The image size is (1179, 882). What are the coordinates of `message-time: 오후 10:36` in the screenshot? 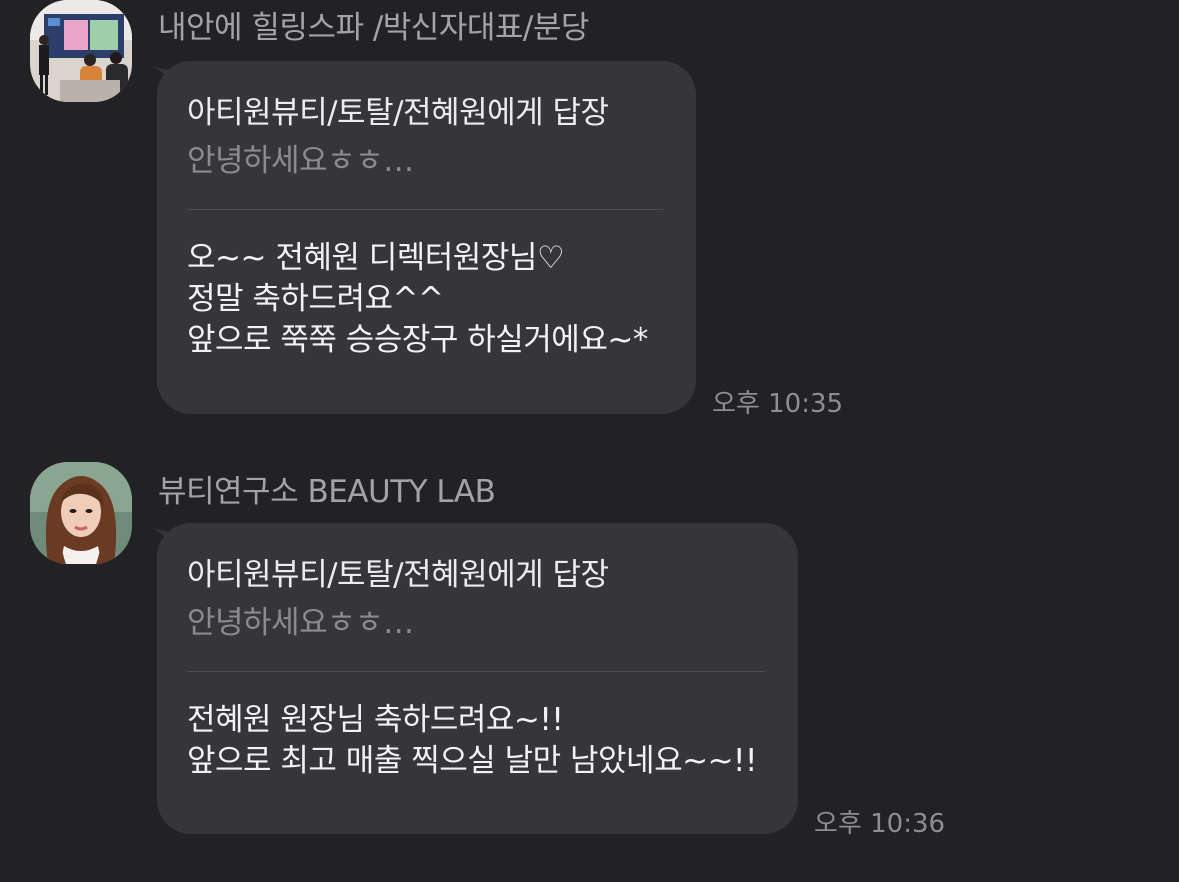 It's located at (880, 824).